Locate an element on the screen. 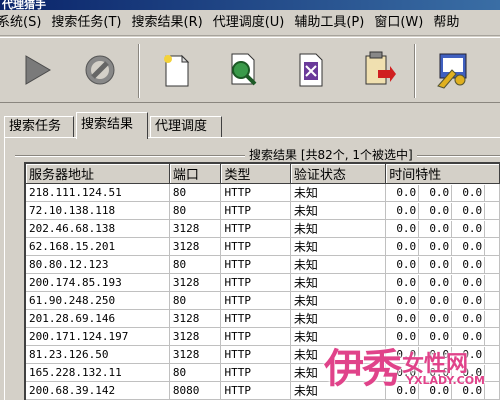  table-row: 80.80.12.123 80 HTTP 未知 0.0 0.0 0.0 is located at coordinates (263, 264).